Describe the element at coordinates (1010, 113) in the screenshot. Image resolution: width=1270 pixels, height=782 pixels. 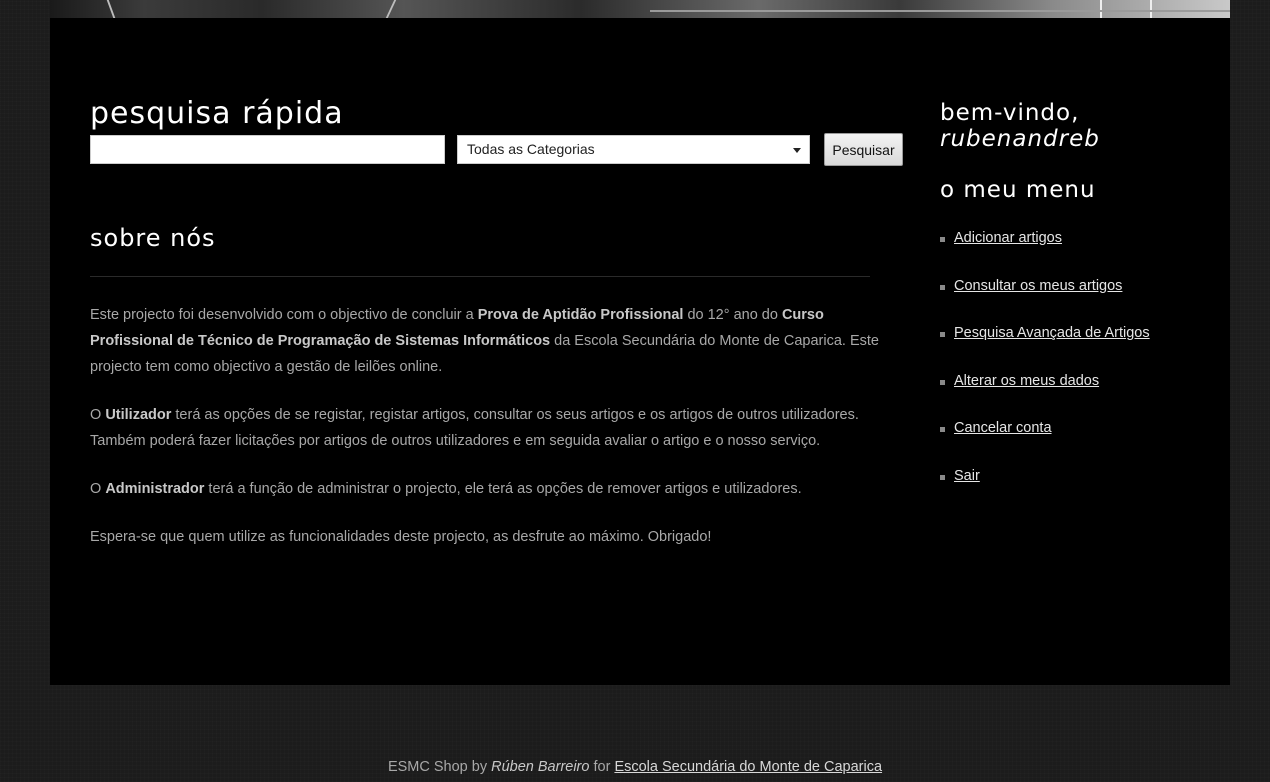
I see `welcome-label: bem-vindo,` at that location.